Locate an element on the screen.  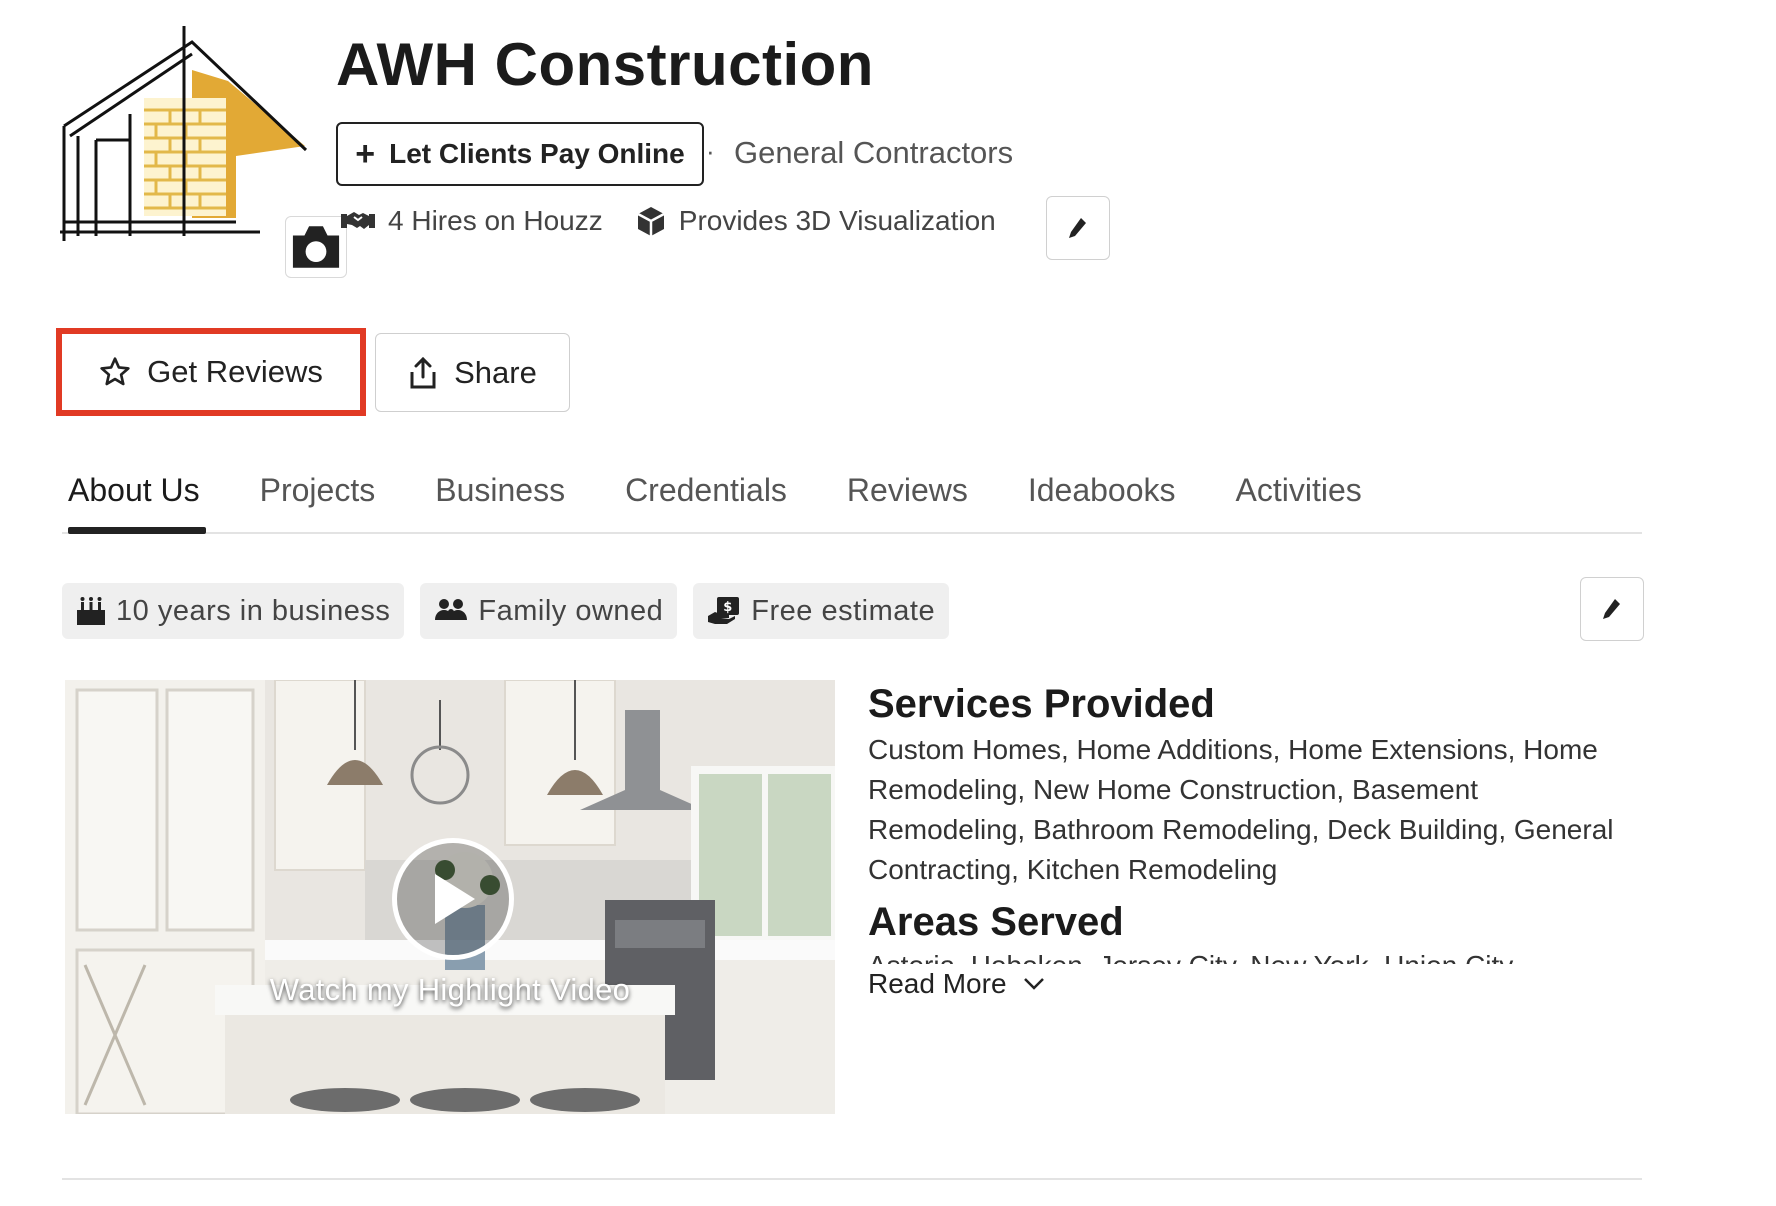
edit-header-button is located at coordinates (1078, 228).